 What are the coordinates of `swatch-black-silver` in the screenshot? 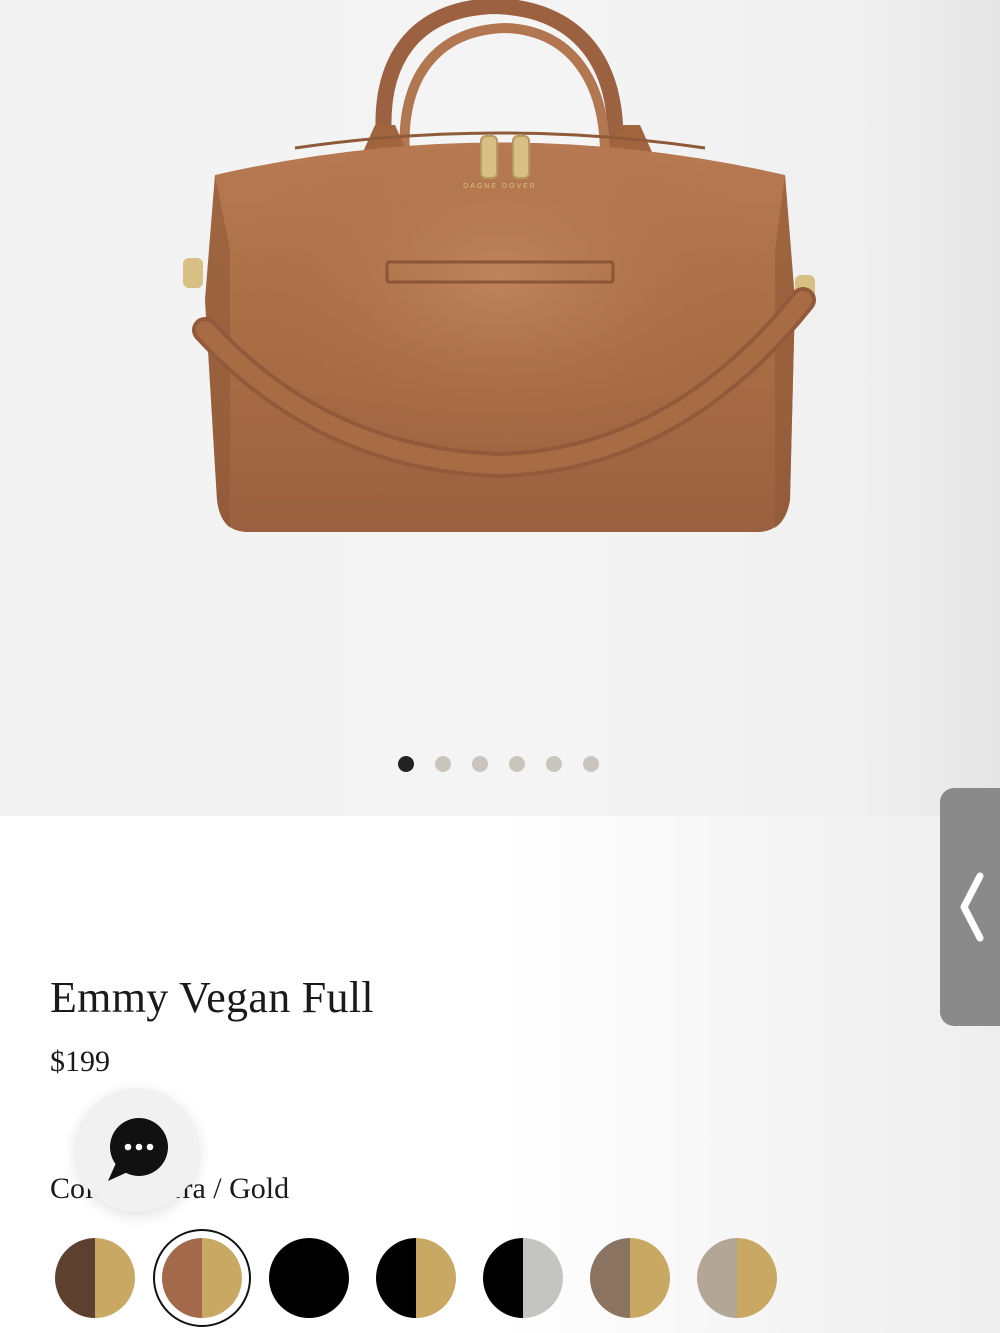 It's located at (523, 1278).